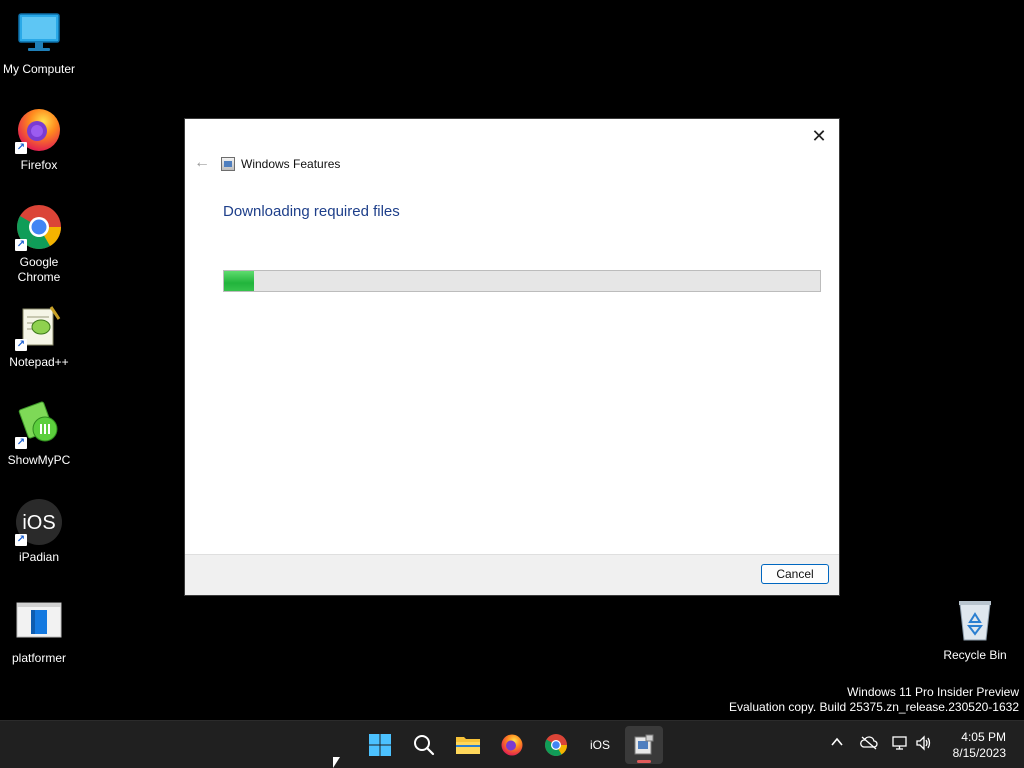  I want to click on desktop-icon-recycle-bin: Recycle Bin, so click(975, 629).